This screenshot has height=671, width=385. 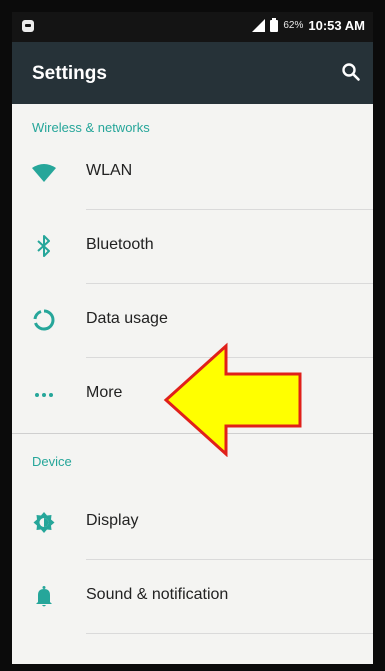 What do you see at coordinates (192, 73) in the screenshot?
I see `app-bar: Settings` at bounding box center [192, 73].